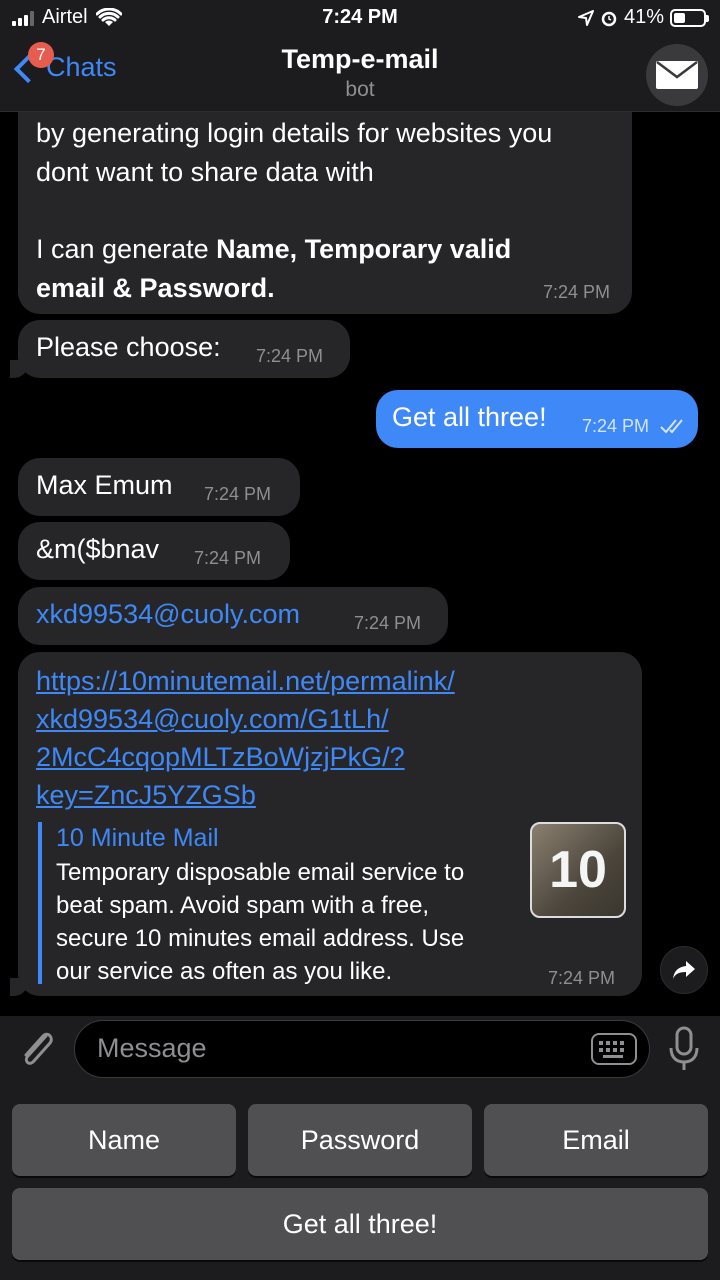  What do you see at coordinates (128, 347) in the screenshot?
I see `message-text: Please choose:` at bounding box center [128, 347].